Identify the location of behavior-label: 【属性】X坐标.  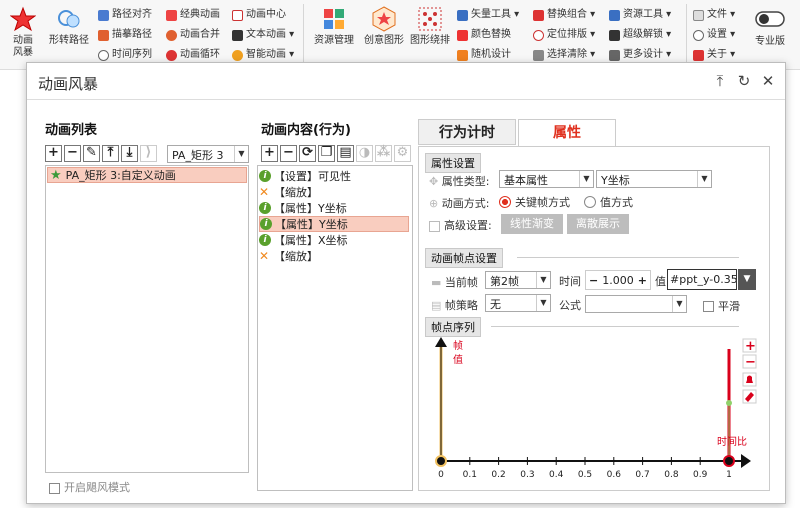
(311, 240).